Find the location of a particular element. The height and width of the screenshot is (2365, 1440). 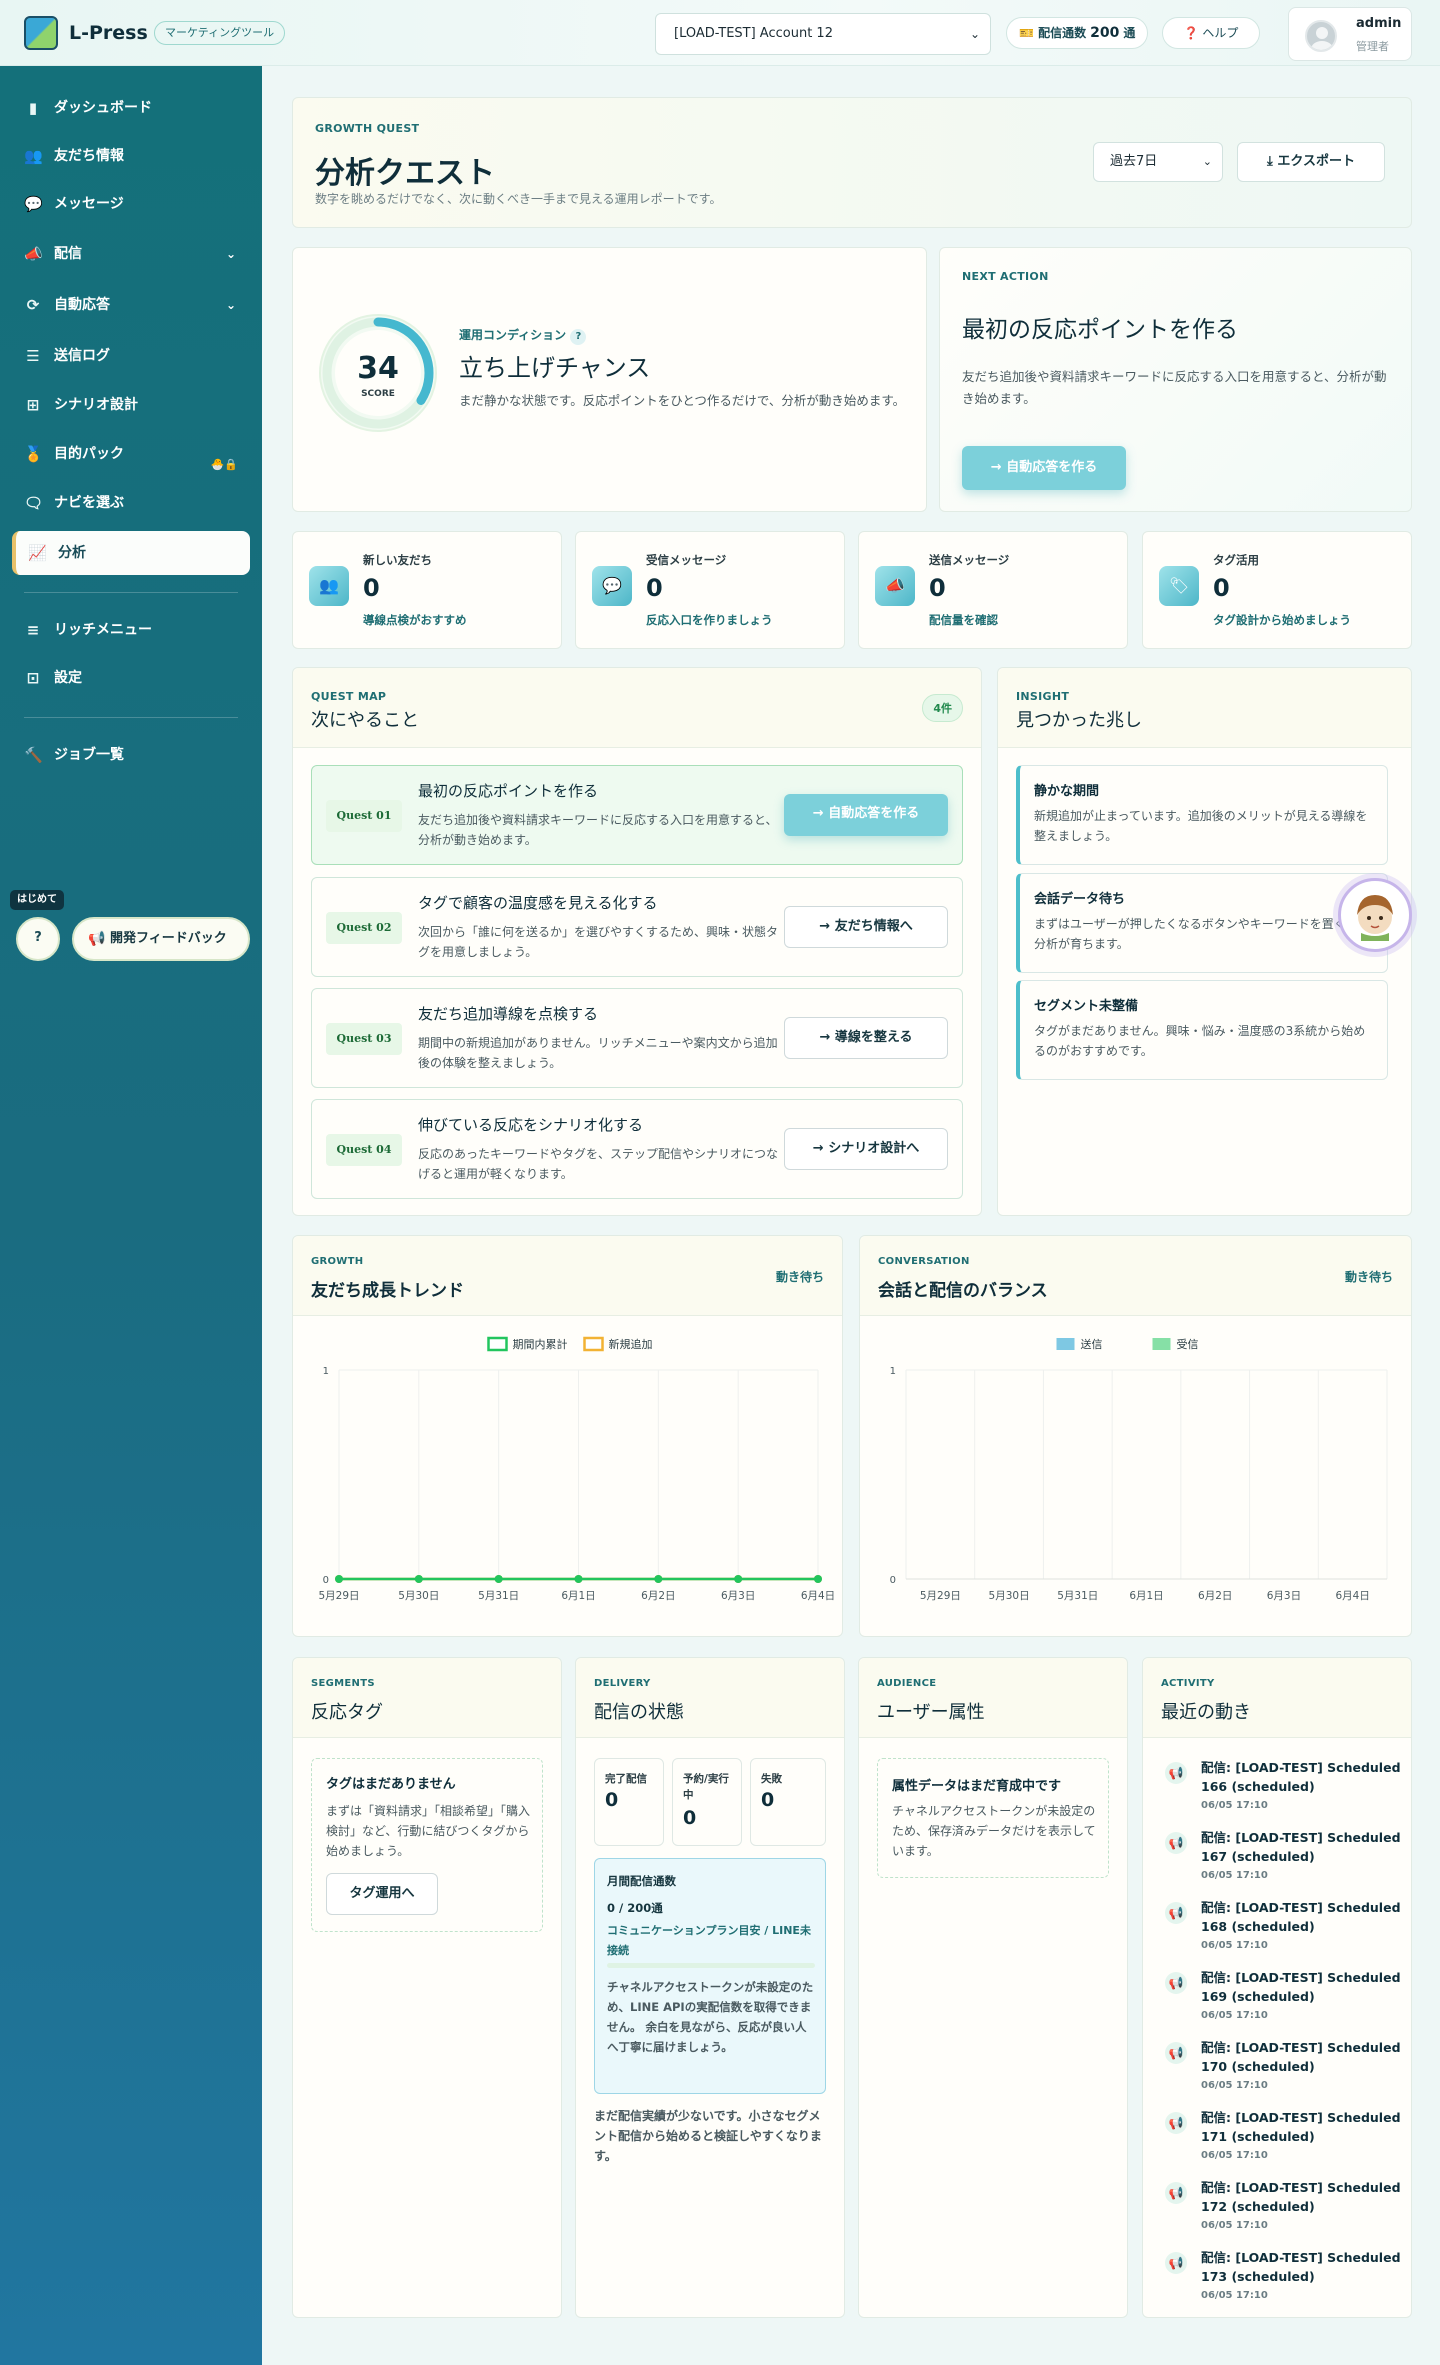

user-menu: admin 管理者 is located at coordinates (1350, 34).